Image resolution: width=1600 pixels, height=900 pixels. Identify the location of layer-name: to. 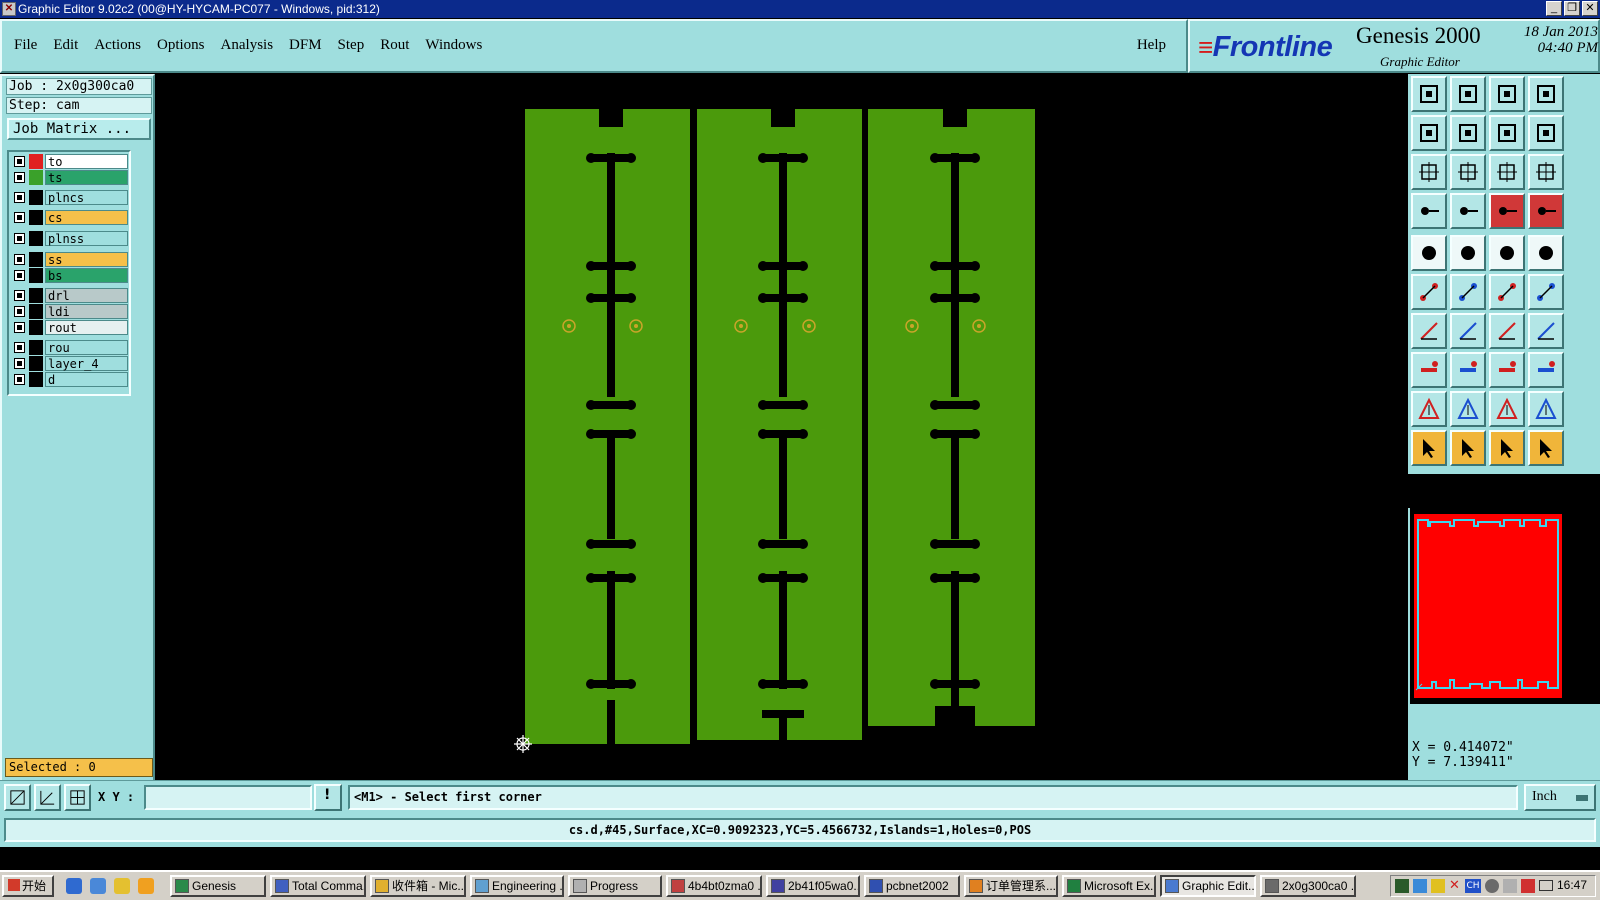
(86, 161).